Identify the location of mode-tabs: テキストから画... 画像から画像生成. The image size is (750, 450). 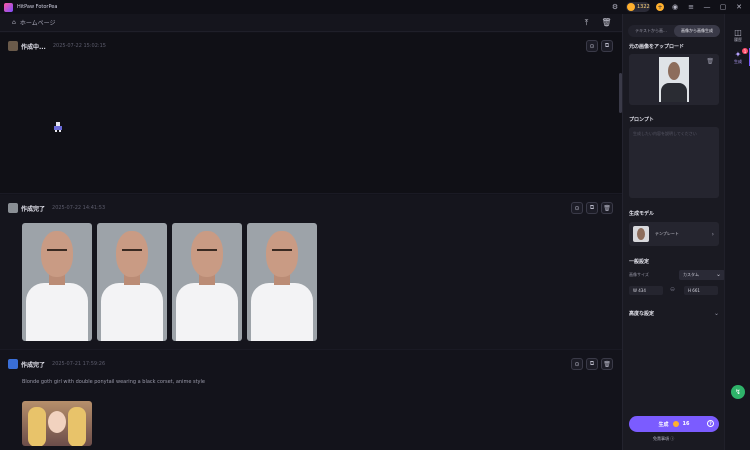
(674, 31).